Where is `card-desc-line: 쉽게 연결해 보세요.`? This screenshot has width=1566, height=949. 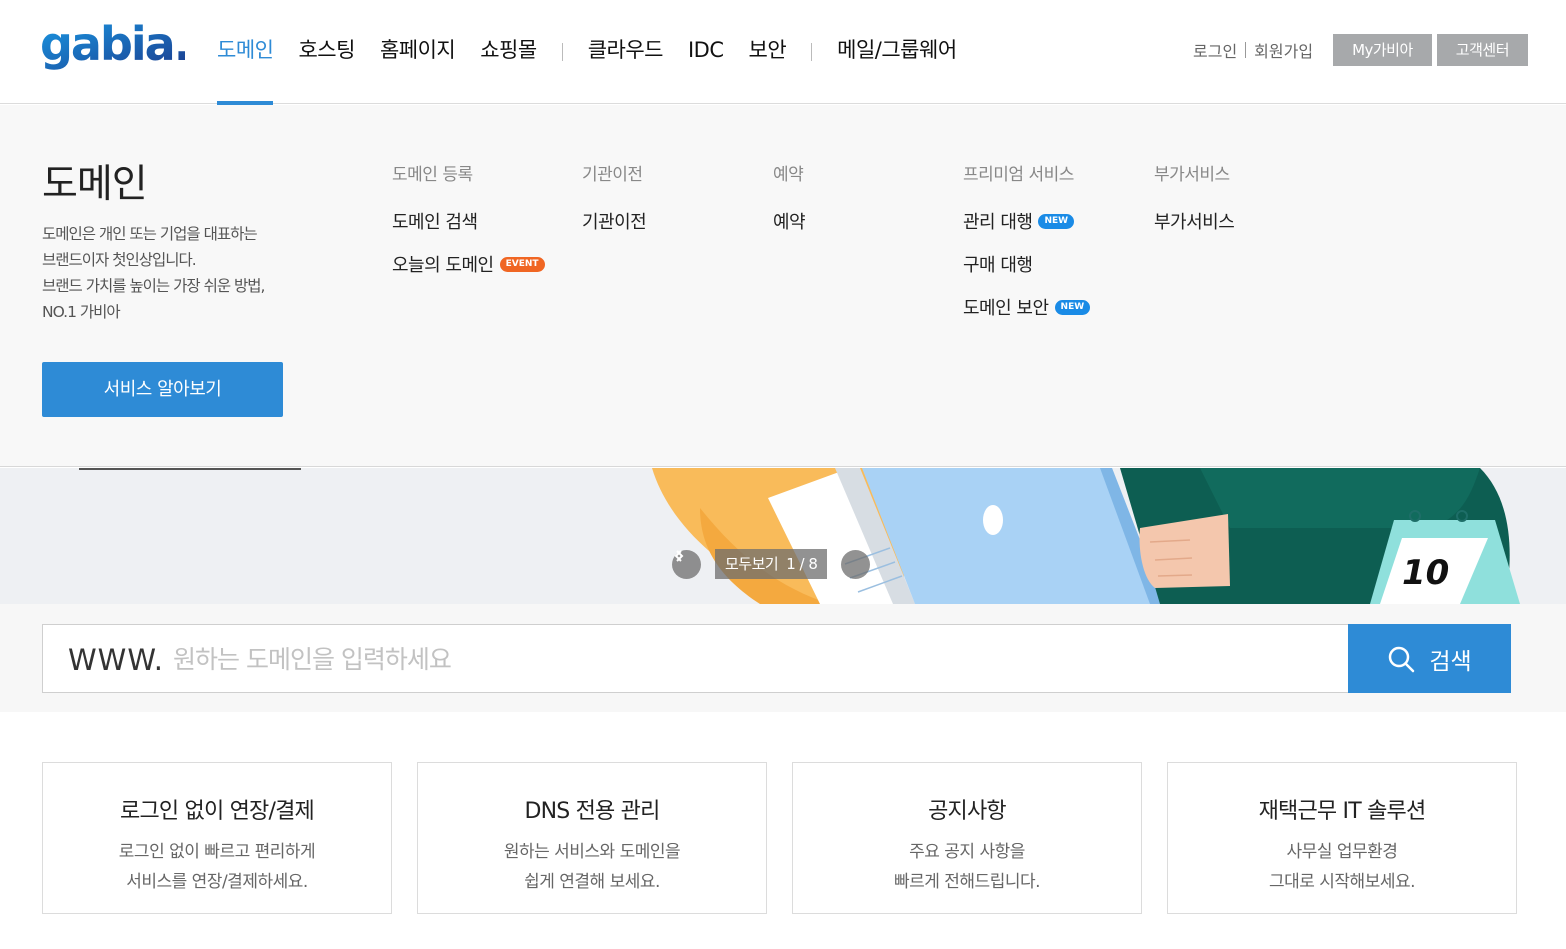
card-desc-line: 쉽게 연결해 보세요. is located at coordinates (592, 882).